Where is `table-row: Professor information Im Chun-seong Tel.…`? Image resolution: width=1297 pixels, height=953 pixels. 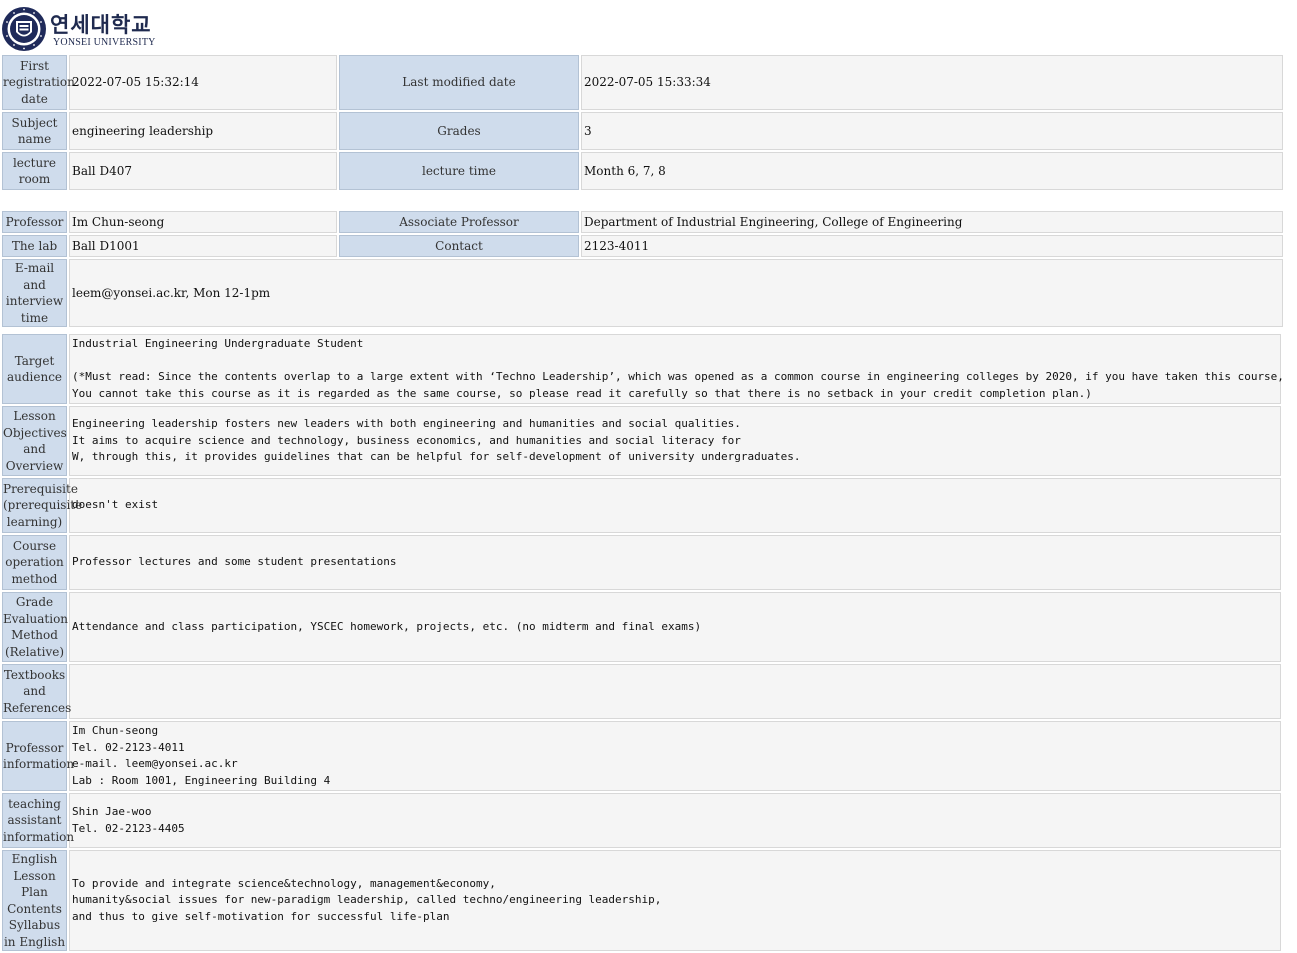 table-row: Professor information Im Chun-seong Tel.… is located at coordinates (641, 756).